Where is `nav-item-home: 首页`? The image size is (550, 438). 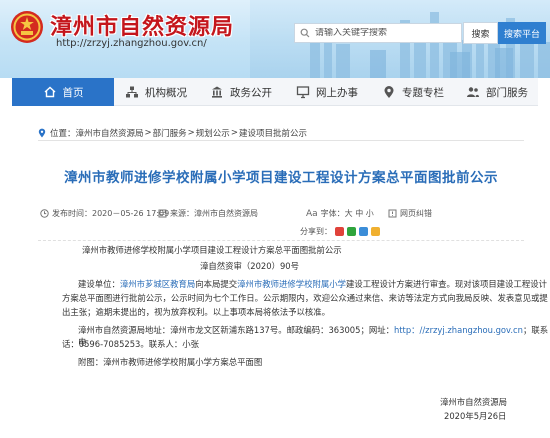 nav-item-home: 首页 is located at coordinates (63, 92).